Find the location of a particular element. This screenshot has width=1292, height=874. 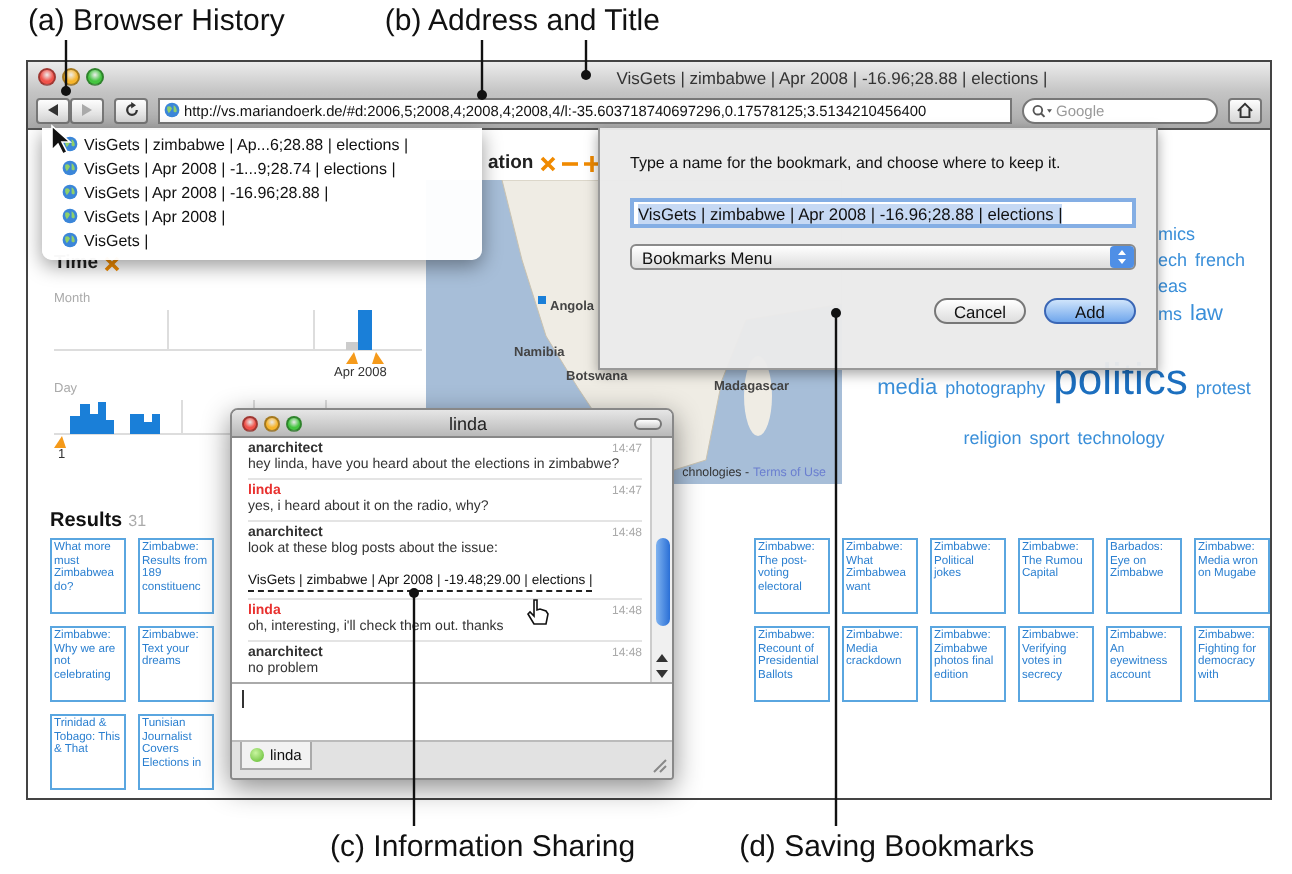

window-title: VisGets | zimbabwe | Apr 2008 | -16.96;28.88 | elections | is located at coordinates (832, 77).